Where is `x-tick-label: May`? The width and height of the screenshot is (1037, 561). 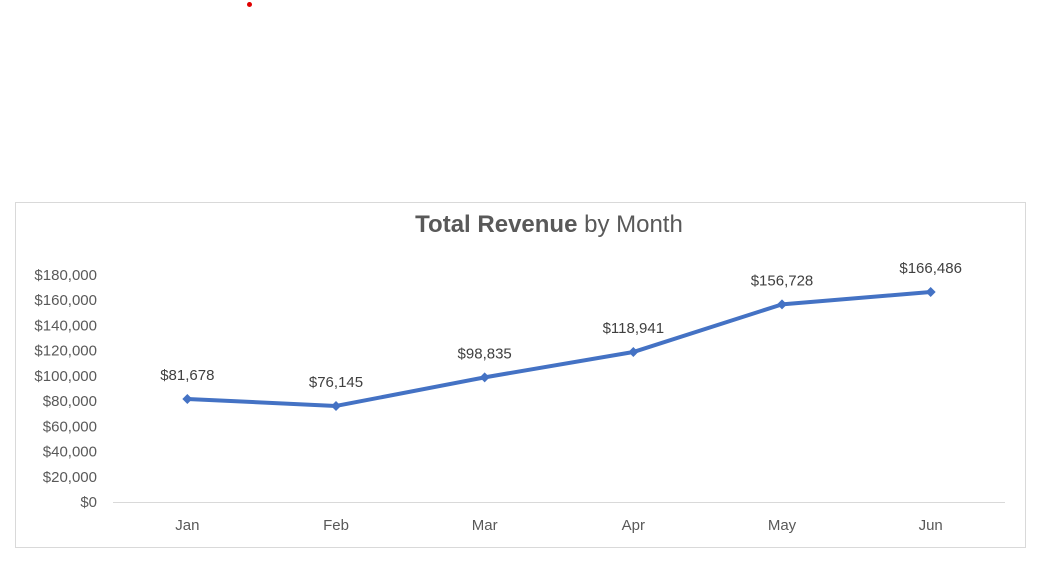
x-tick-label: May is located at coordinates (782, 525).